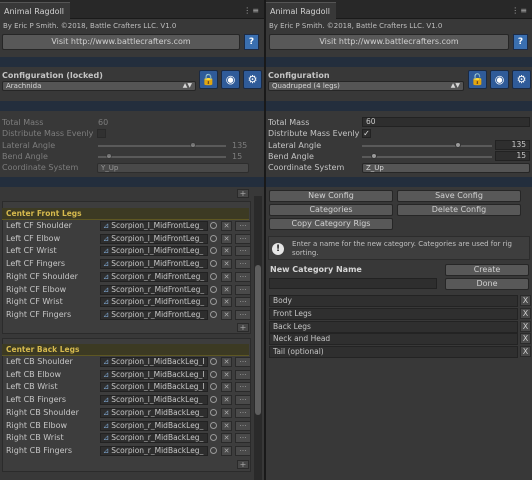 The image size is (532, 480). I want to click on category-item: Neck and Head, so click(393, 339).